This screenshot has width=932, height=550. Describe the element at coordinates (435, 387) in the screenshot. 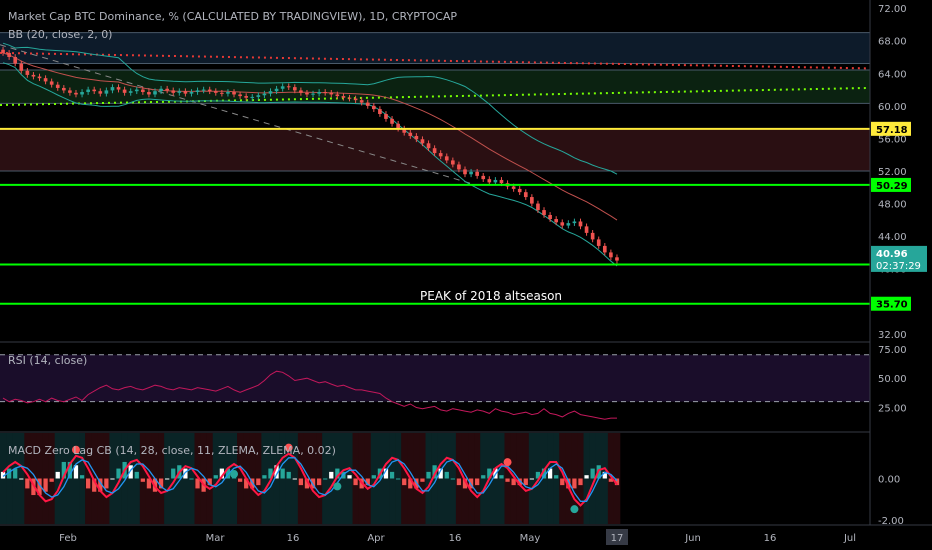

I see `rsi-panel` at that location.